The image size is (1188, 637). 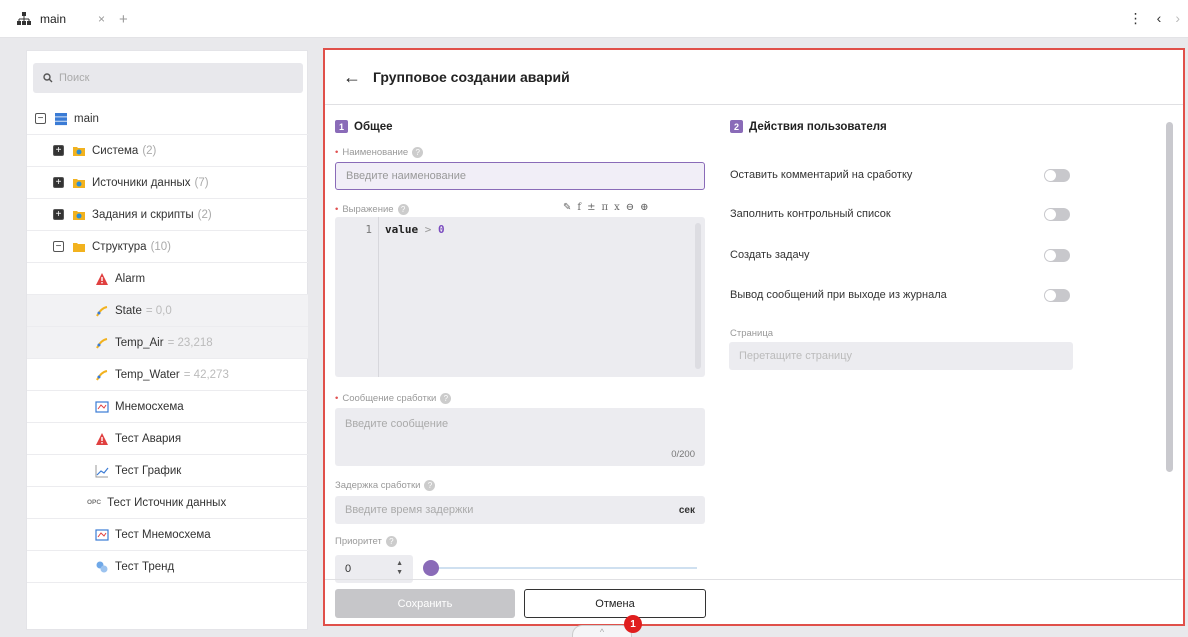 I want to click on collapse-handle: ^, so click(x=602, y=631).